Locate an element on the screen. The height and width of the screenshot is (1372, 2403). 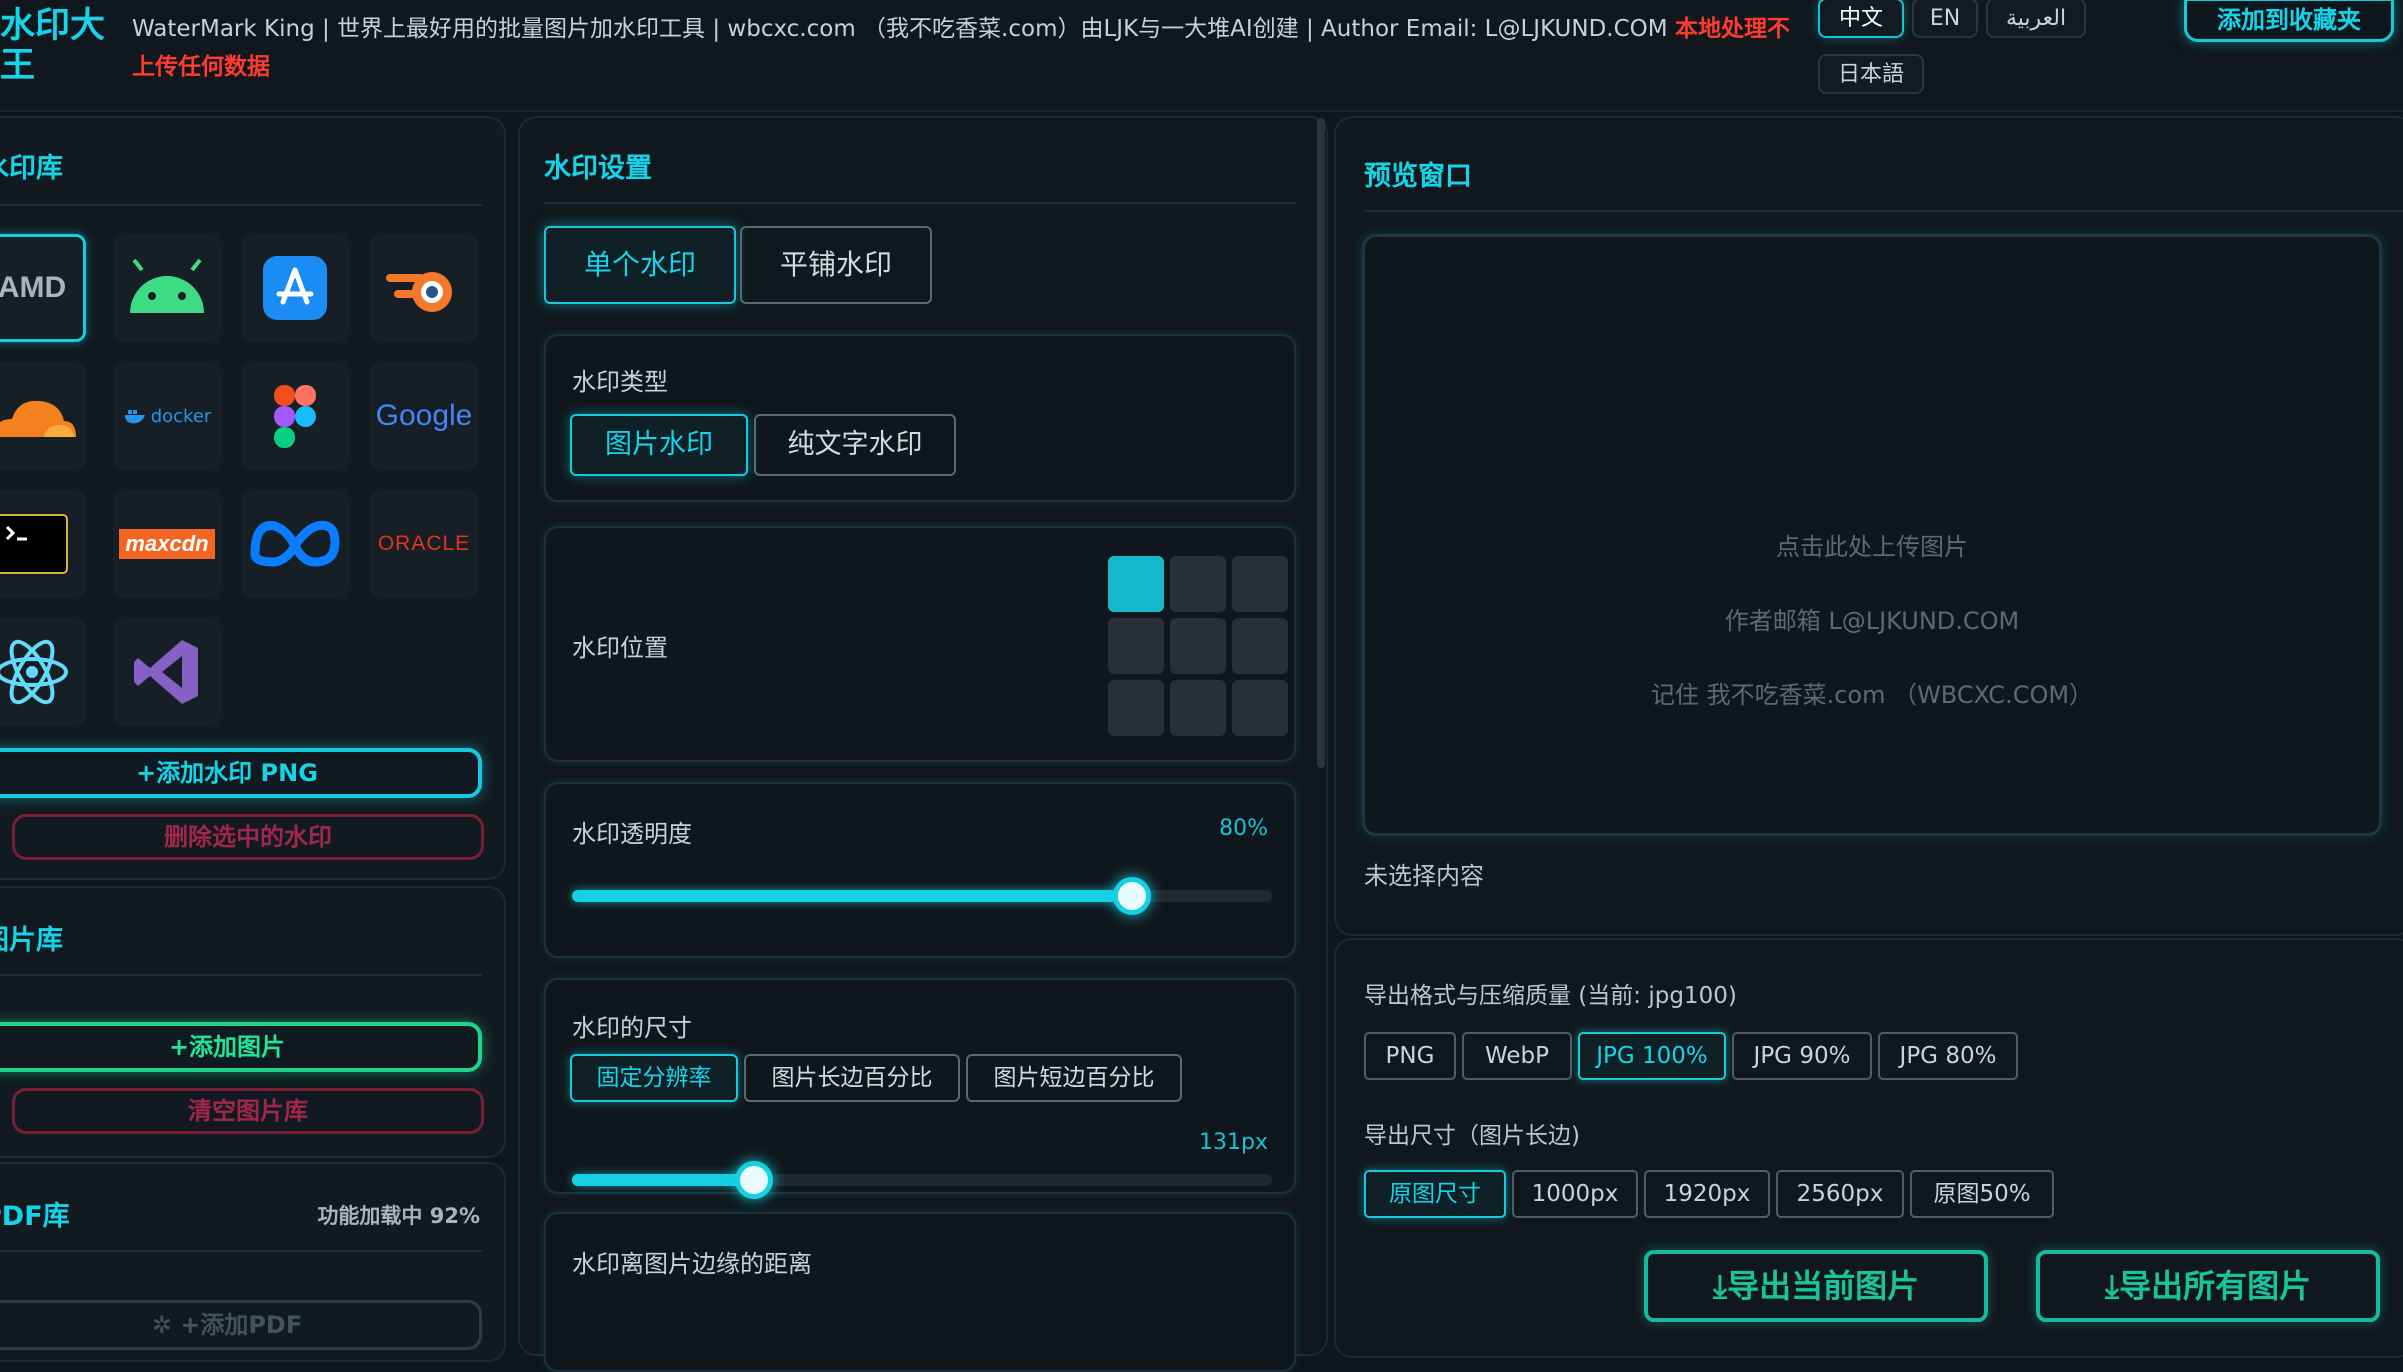
docker-logo-text: docker is located at coordinates (181, 416).